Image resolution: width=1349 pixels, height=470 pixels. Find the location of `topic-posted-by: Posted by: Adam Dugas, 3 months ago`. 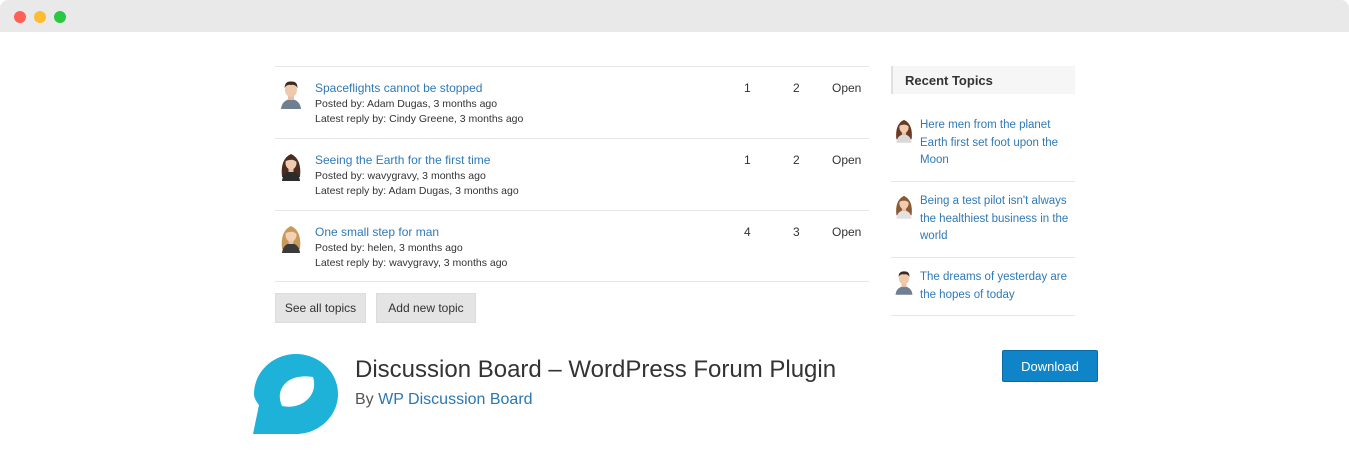

topic-posted-by: Posted by: Adam Dugas, 3 months ago is located at coordinates (406, 104).